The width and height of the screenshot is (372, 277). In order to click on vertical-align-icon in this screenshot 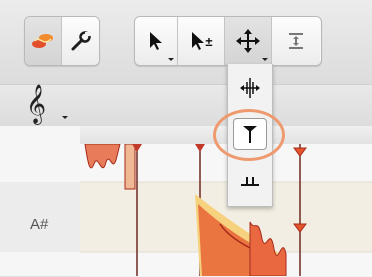, I will do `click(296, 41)`.